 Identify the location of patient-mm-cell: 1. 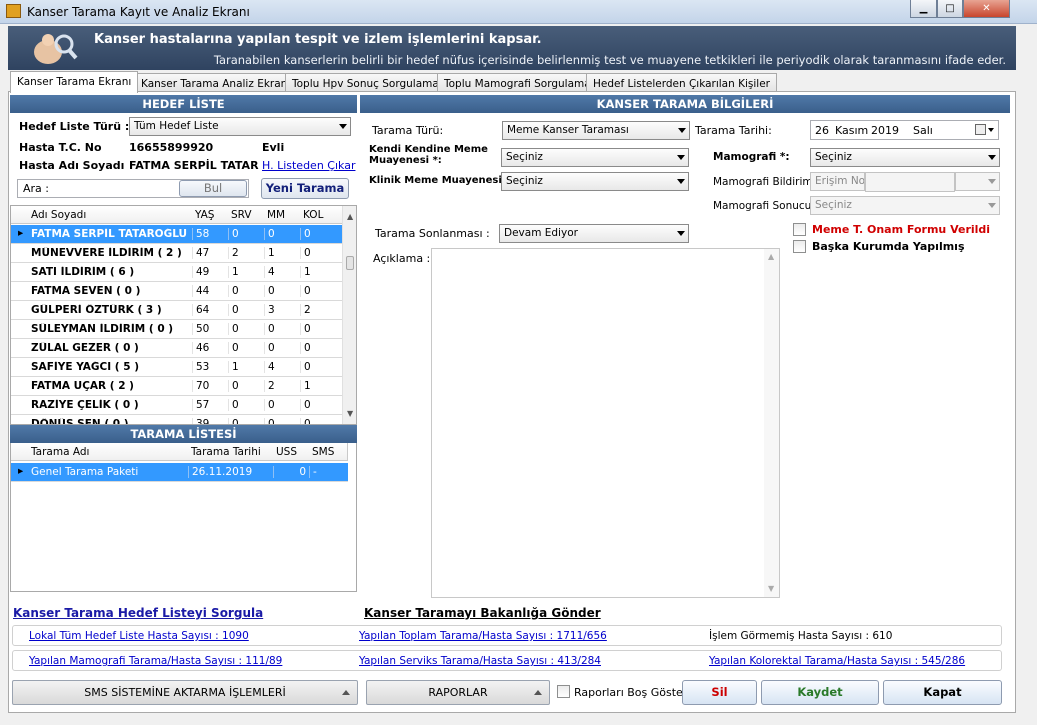
(282, 253).